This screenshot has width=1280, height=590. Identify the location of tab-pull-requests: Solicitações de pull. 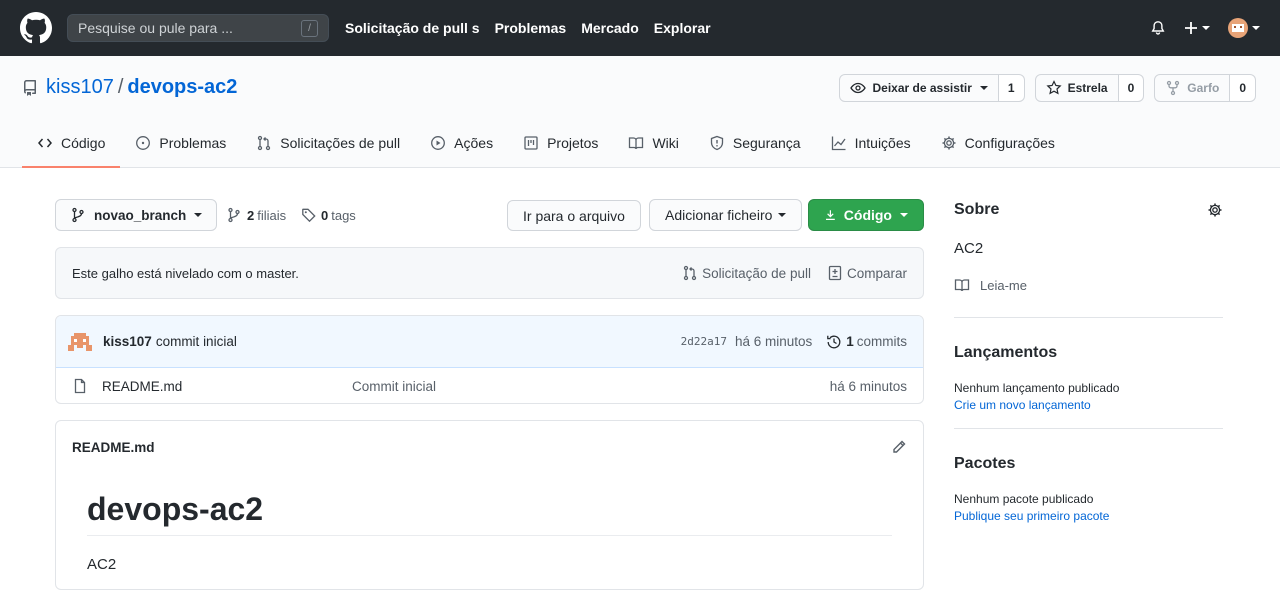
(328, 143).